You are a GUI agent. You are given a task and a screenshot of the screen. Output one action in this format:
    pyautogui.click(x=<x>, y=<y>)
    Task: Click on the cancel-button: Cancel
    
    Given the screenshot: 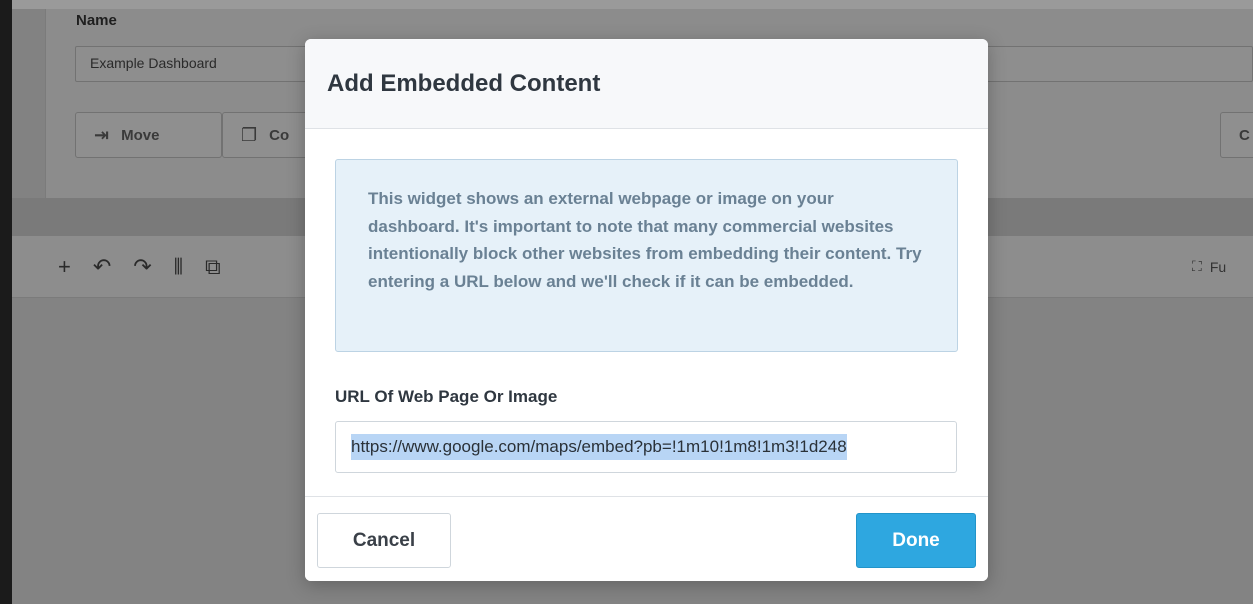 What is the action you would take?
    pyautogui.click(x=384, y=540)
    